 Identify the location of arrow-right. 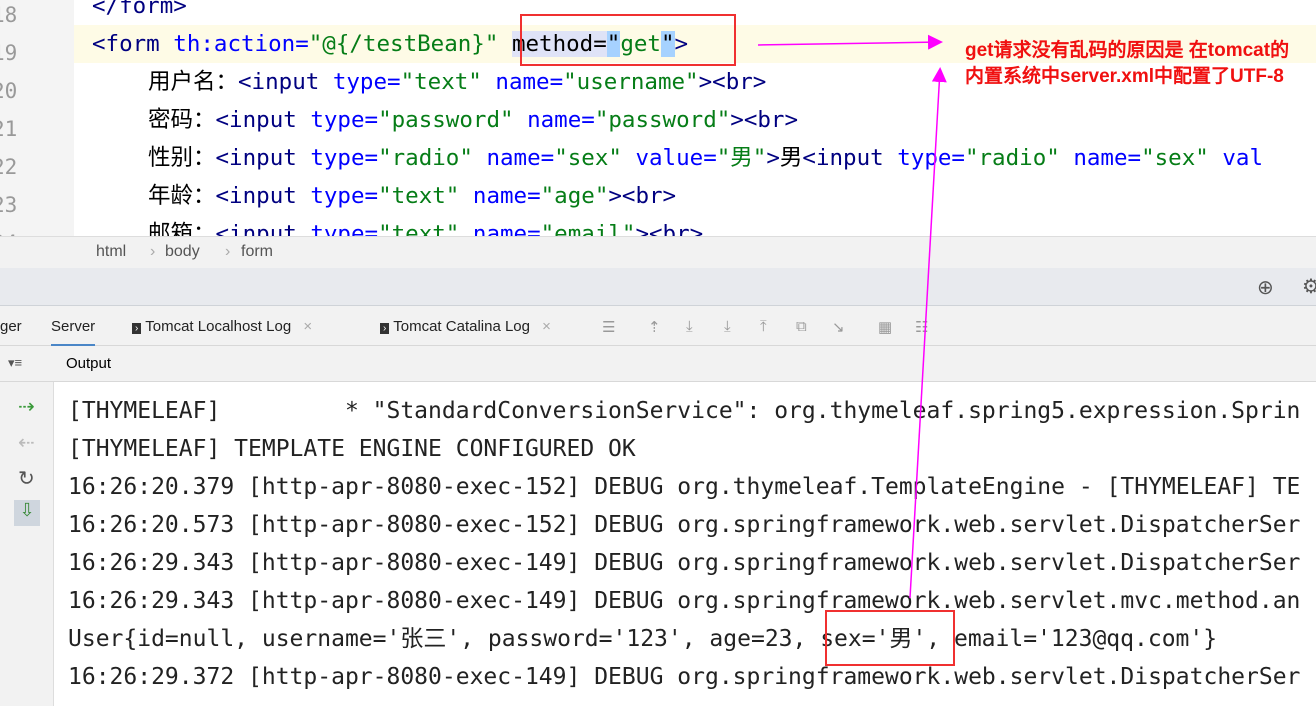
(850, 42).